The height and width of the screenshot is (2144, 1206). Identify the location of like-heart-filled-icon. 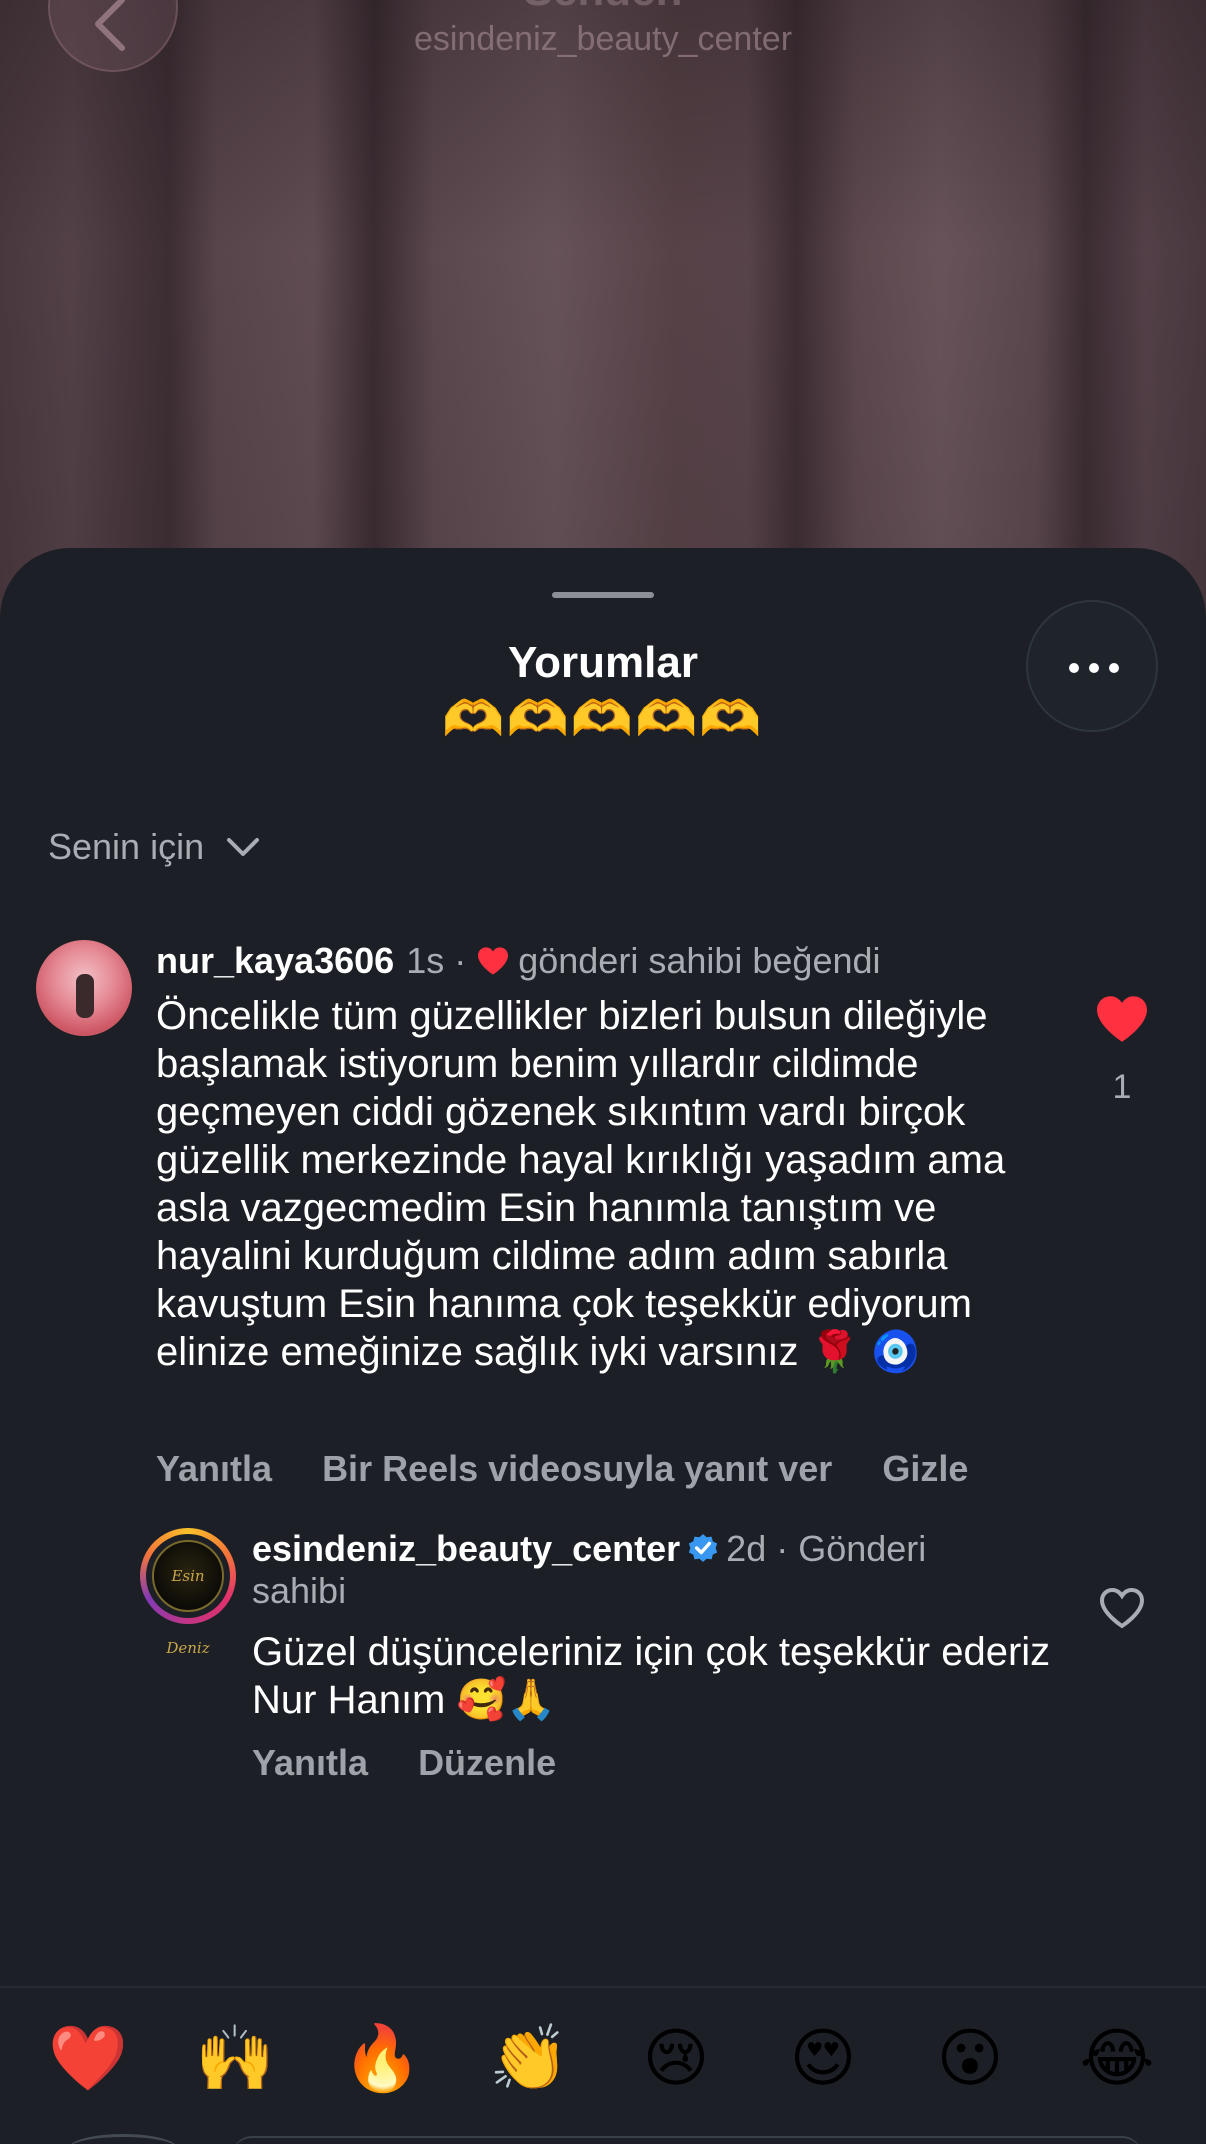
(1122, 1019).